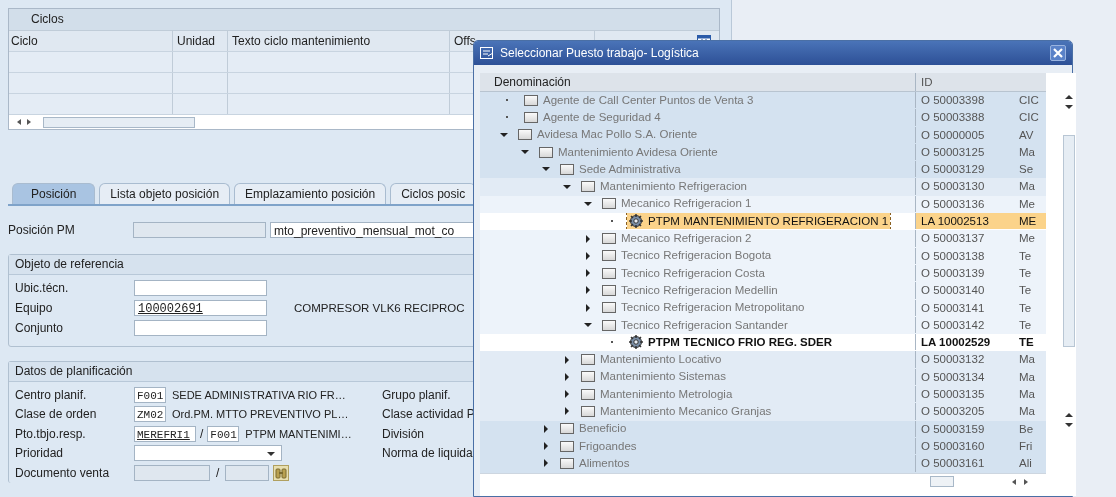 The image size is (1116, 497). I want to click on tree-node: Mecanico Refrigeracion 1, so click(686, 204).